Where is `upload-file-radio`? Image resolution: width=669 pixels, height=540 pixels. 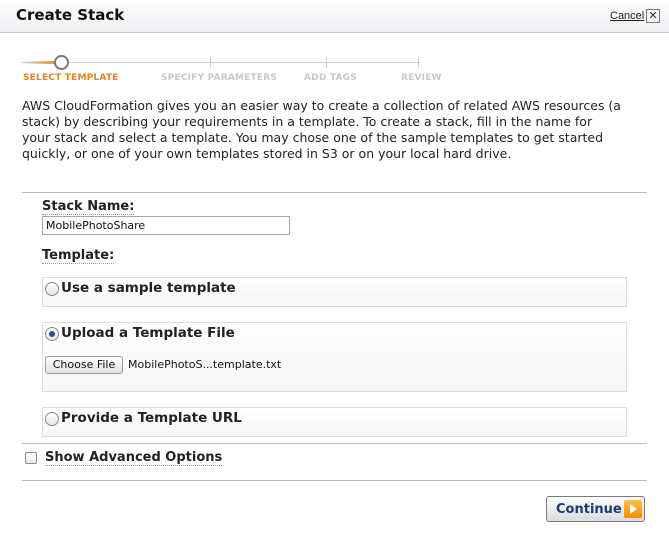 upload-file-radio is located at coordinates (52, 334).